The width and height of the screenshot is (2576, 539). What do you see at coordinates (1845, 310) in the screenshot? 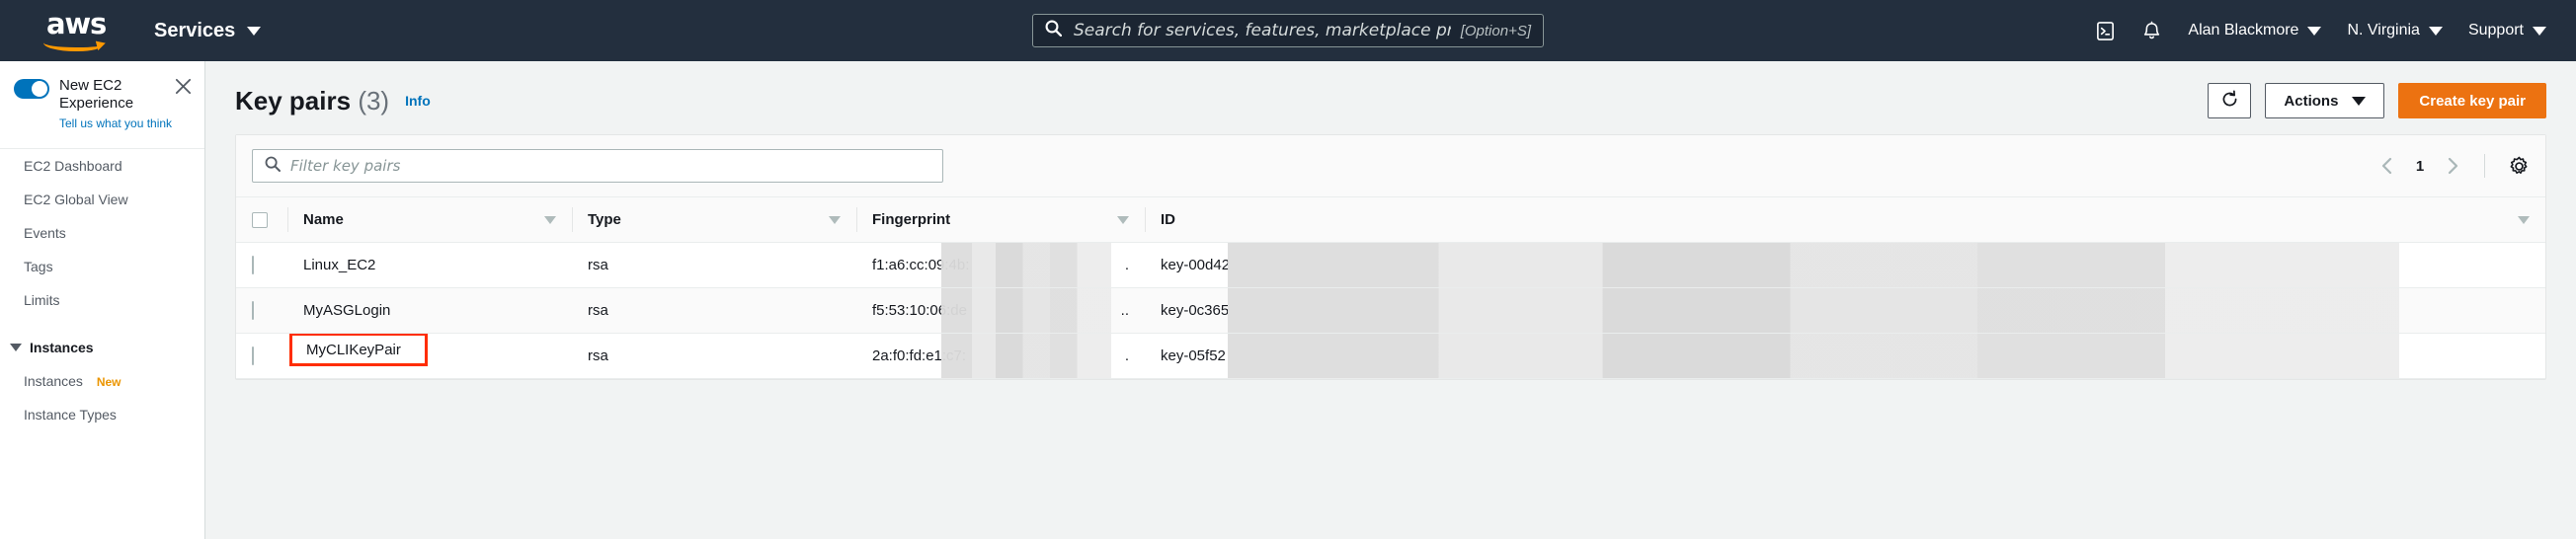
I see `row-id-cell: key-0c365` at bounding box center [1845, 310].